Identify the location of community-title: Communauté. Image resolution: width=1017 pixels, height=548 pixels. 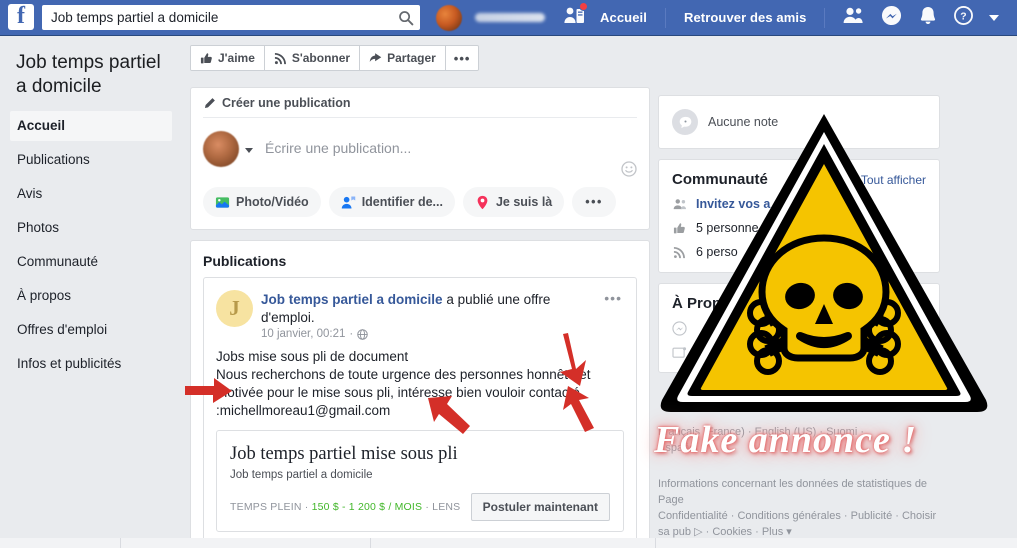
(720, 179).